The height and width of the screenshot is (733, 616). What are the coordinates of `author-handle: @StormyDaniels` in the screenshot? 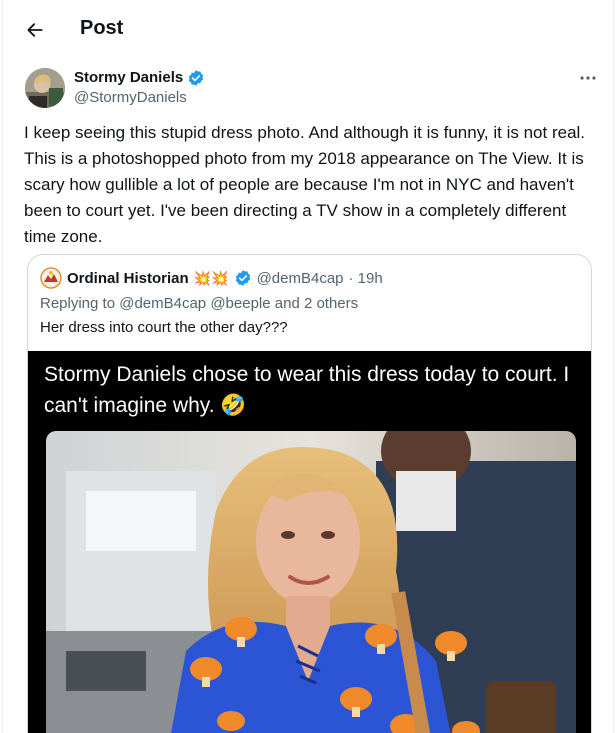 It's located at (139, 97).